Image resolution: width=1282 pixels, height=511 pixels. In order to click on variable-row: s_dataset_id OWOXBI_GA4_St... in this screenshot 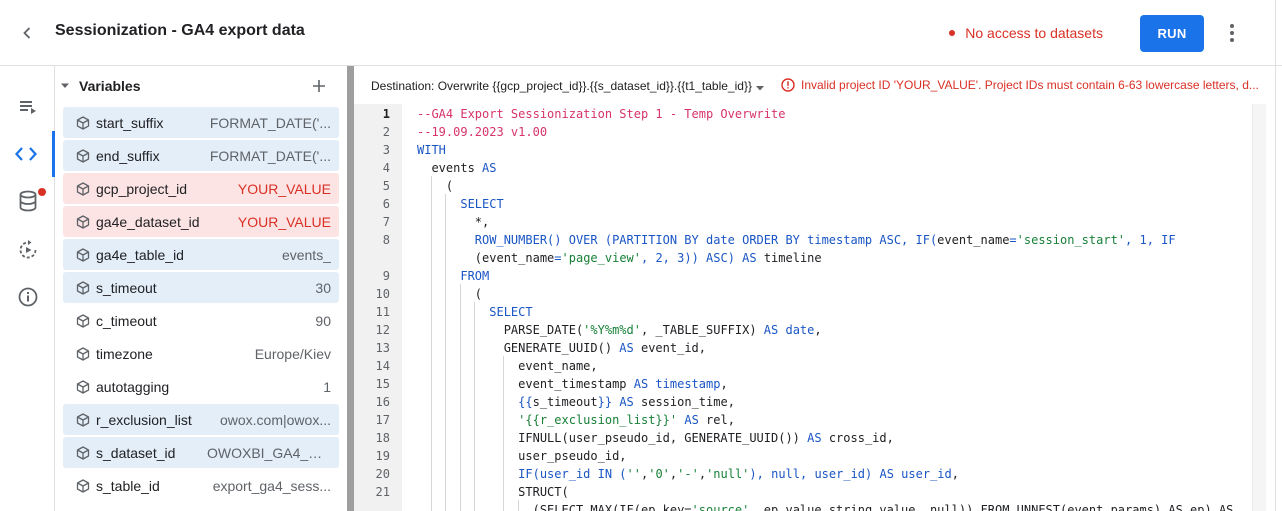, I will do `click(201, 452)`.